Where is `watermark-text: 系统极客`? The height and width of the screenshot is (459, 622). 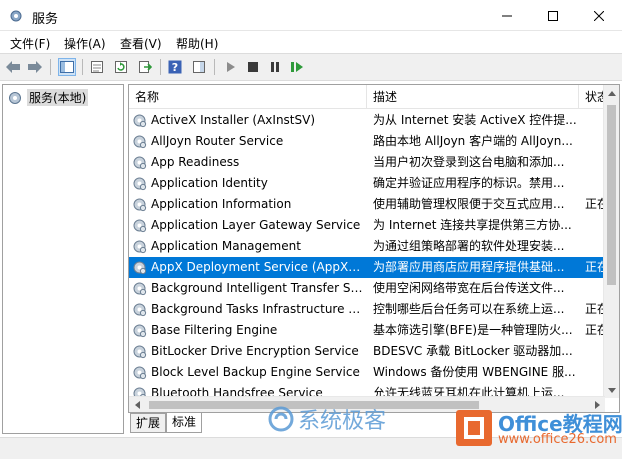
watermark-text: 系统极客 is located at coordinates (342, 421).